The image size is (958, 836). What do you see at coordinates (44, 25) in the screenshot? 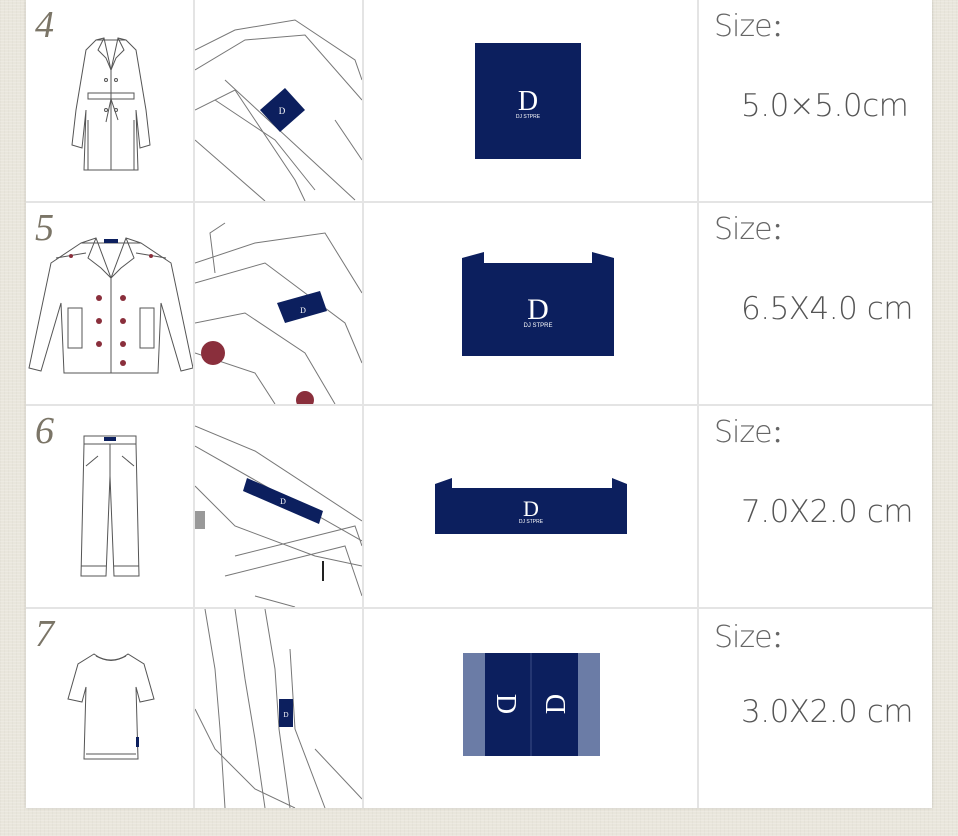
I see `row-number: 4` at bounding box center [44, 25].